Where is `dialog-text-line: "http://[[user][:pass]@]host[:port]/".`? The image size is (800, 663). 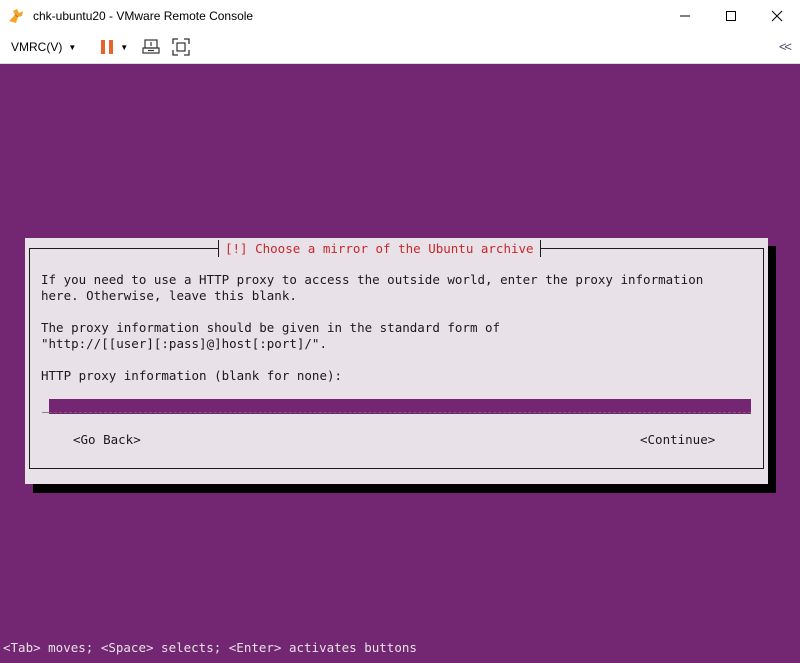
dialog-text-line: "http://[[user][:pass]@]host[:port]/". is located at coordinates (184, 343).